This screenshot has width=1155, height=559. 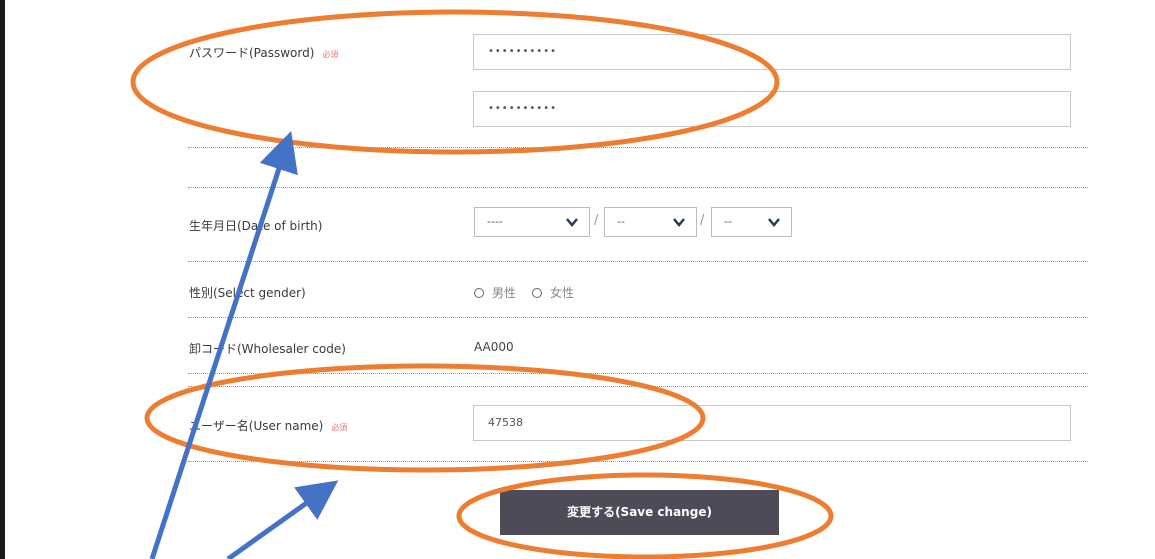 What do you see at coordinates (728, 221) in the screenshot?
I see `birth-day-value: --` at bounding box center [728, 221].